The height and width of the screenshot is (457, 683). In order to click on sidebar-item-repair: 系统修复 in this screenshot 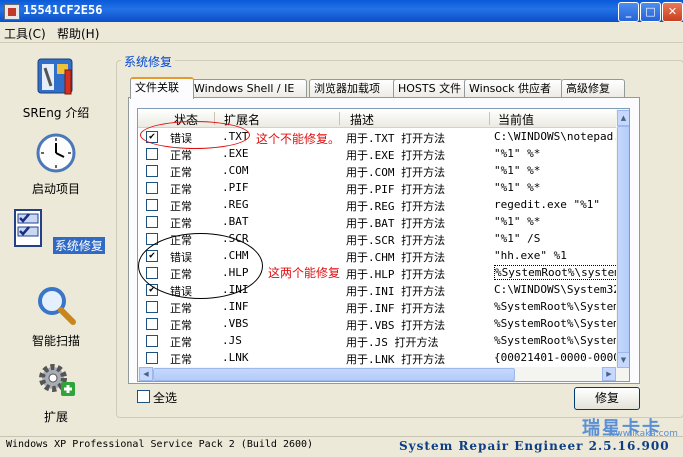, I will do `click(56, 231)`.